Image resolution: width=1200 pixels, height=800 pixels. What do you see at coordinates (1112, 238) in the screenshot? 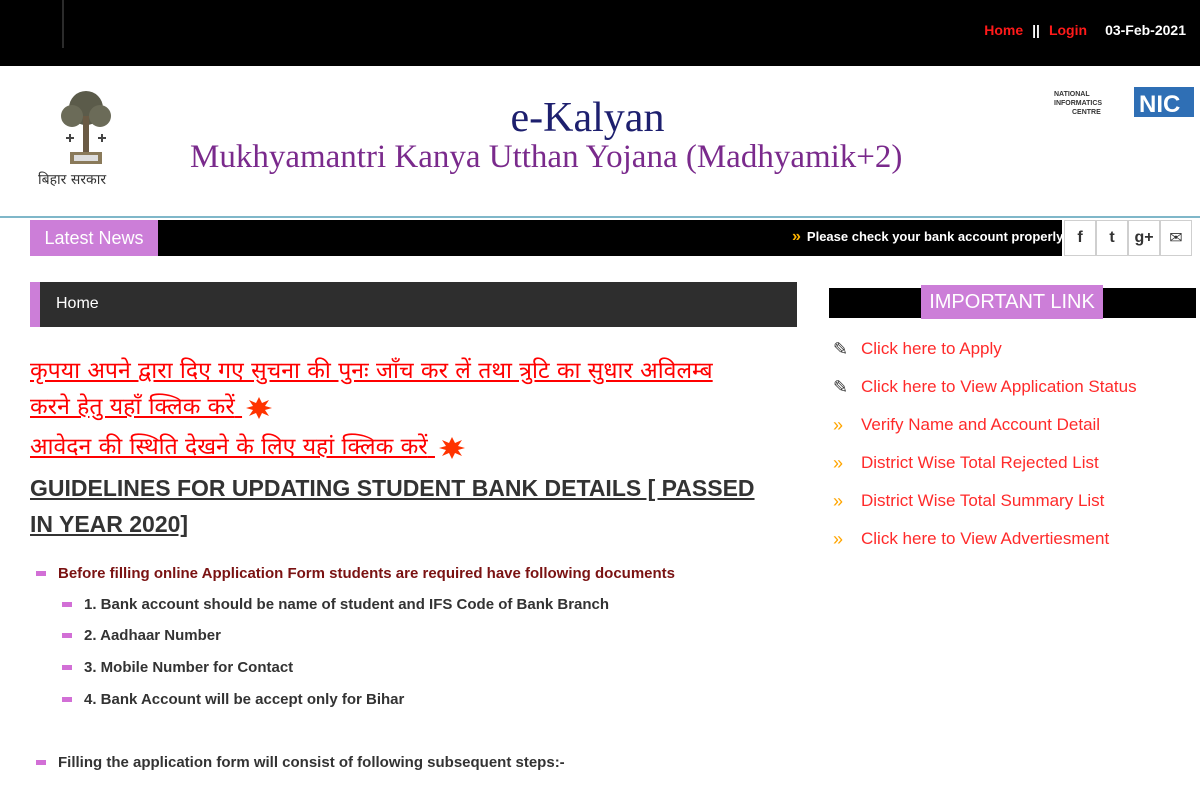
I see `twitter-icon: t` at bounding box center [1112, 238].